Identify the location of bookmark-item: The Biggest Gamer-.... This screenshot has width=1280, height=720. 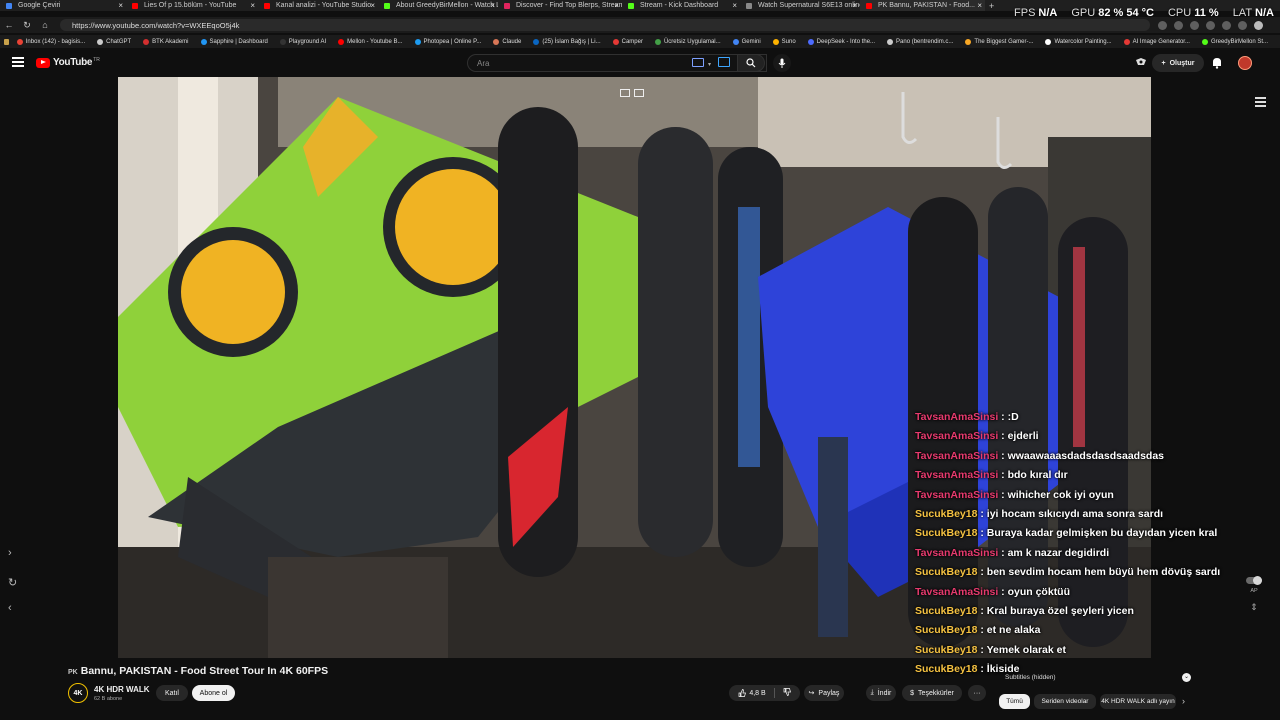
(999, 41).